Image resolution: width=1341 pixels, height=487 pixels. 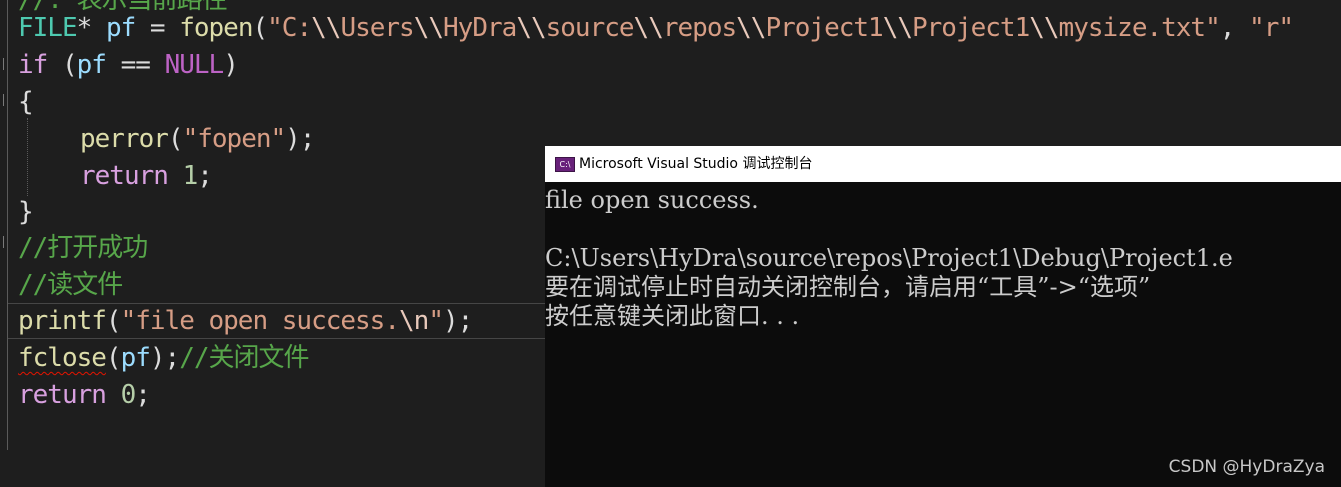 I want to click on code-token: //关闭文件, so click(x=244, y=358).